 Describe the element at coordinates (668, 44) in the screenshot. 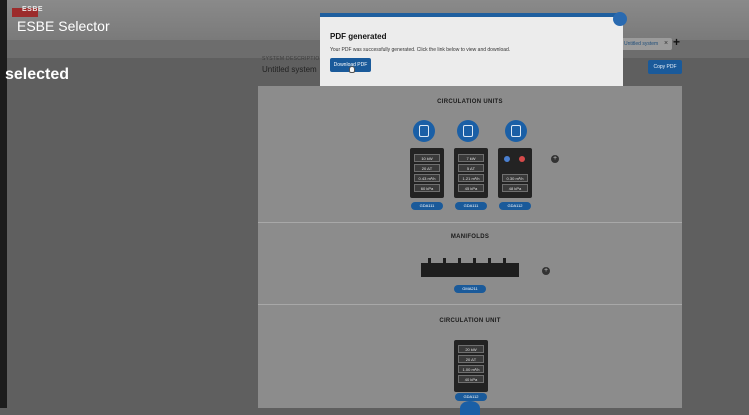

I see `tab-close-icon: ×` at that location.